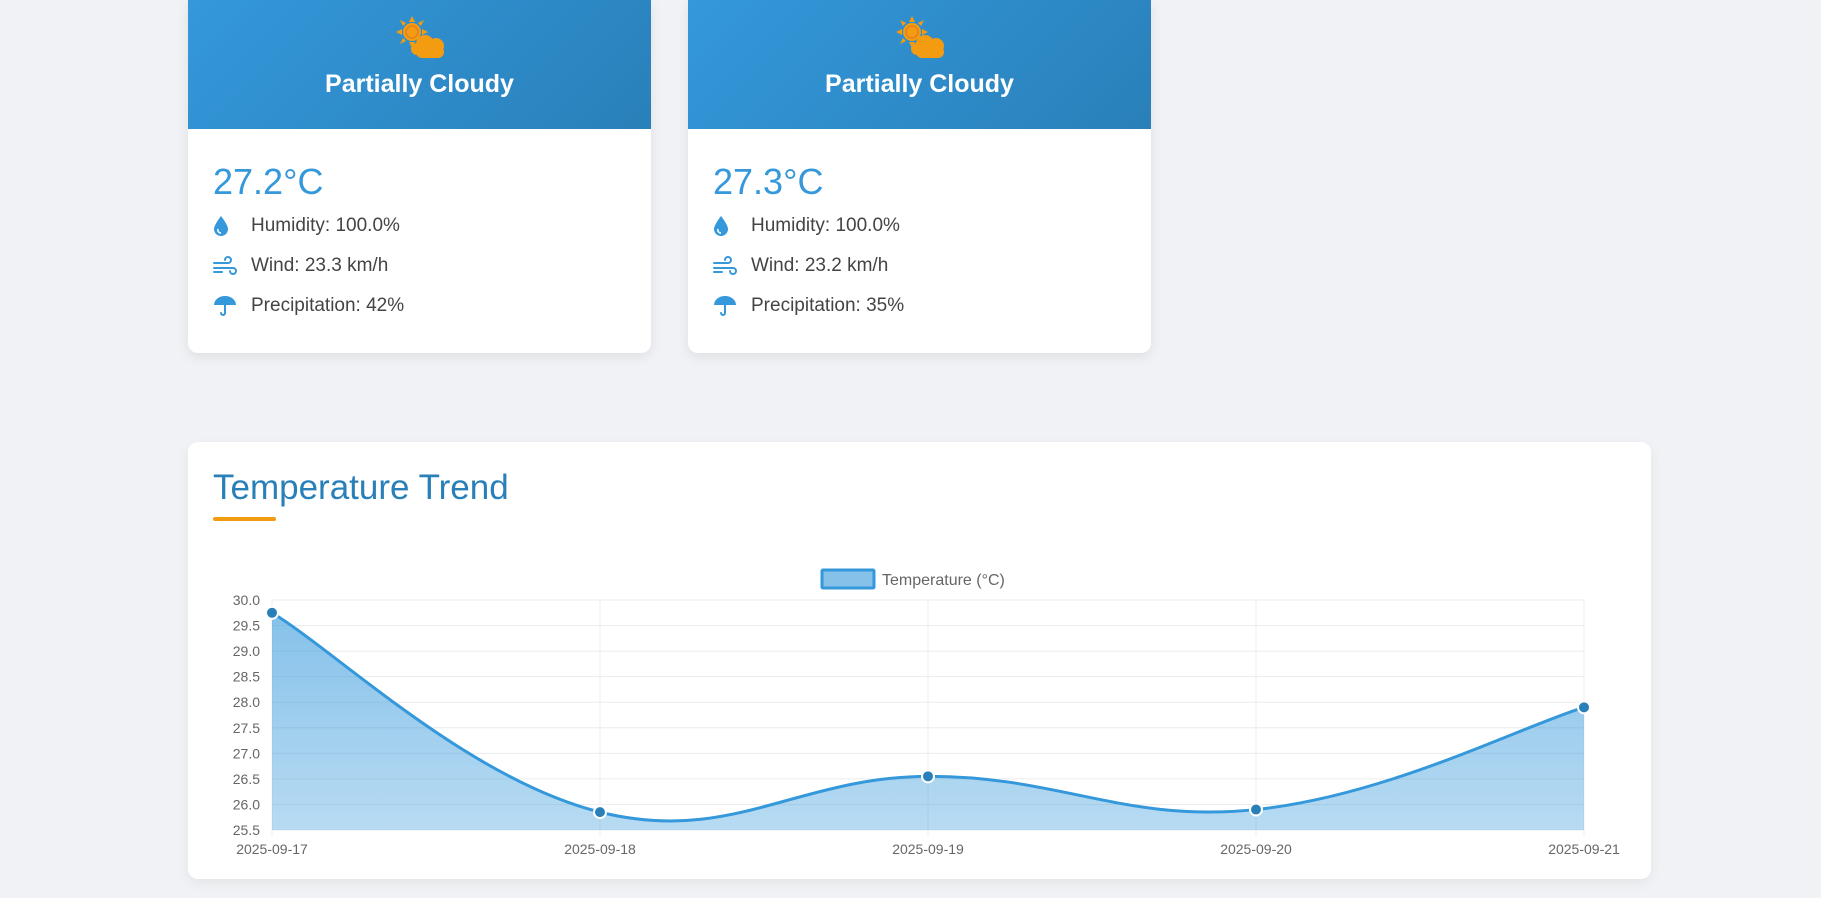  Describe the element at coordinates (246, 702) in the screenshot. I see `y-tick-label: 28.0` at that location.